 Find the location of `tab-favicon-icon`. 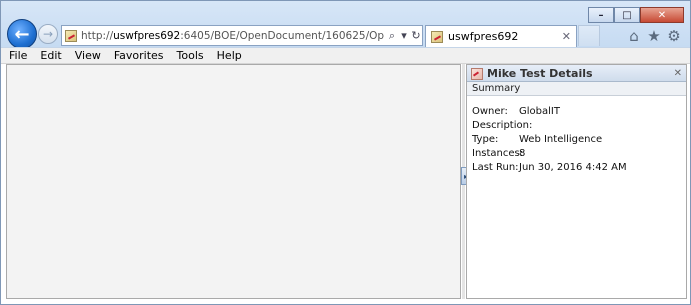

tab-favicon-icon is located at coordinates (437, 36).